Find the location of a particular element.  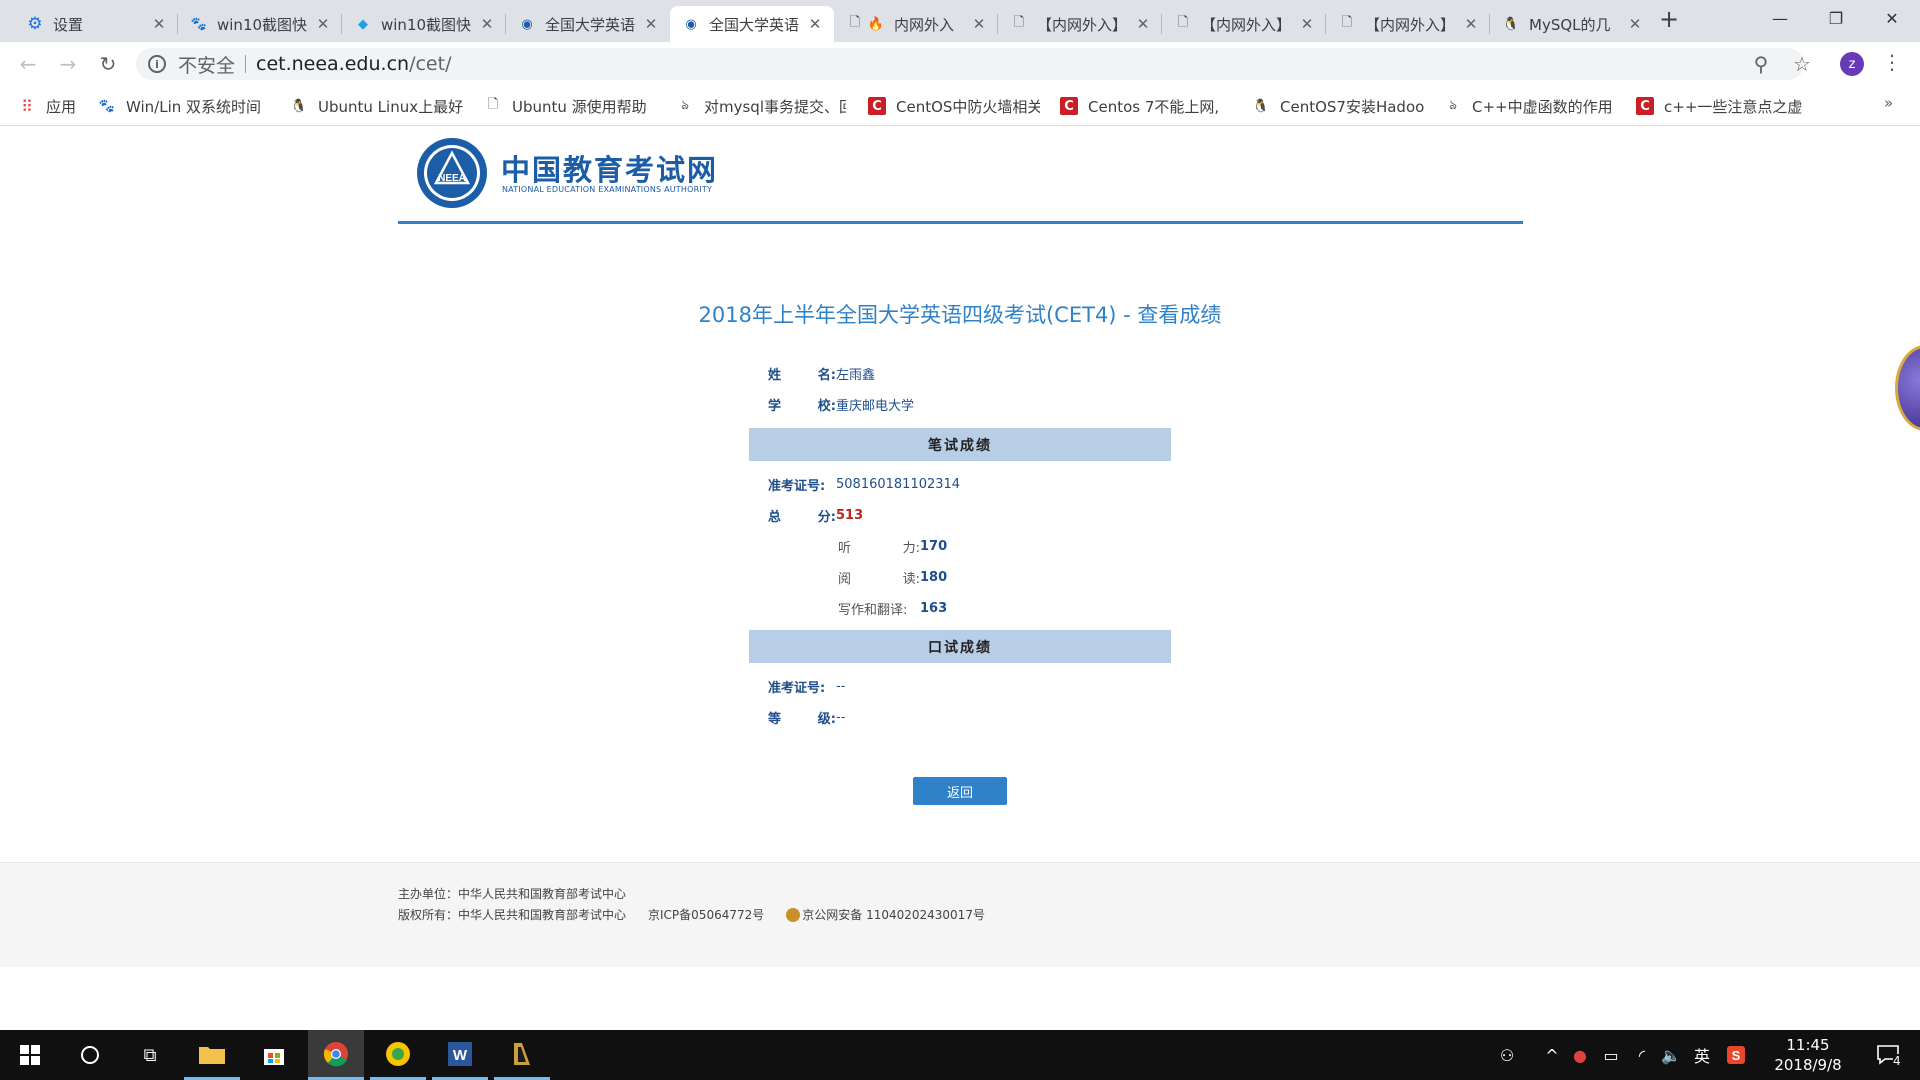

writing-row: 写作和翻译: 163 is located at coordinates (892, 608).